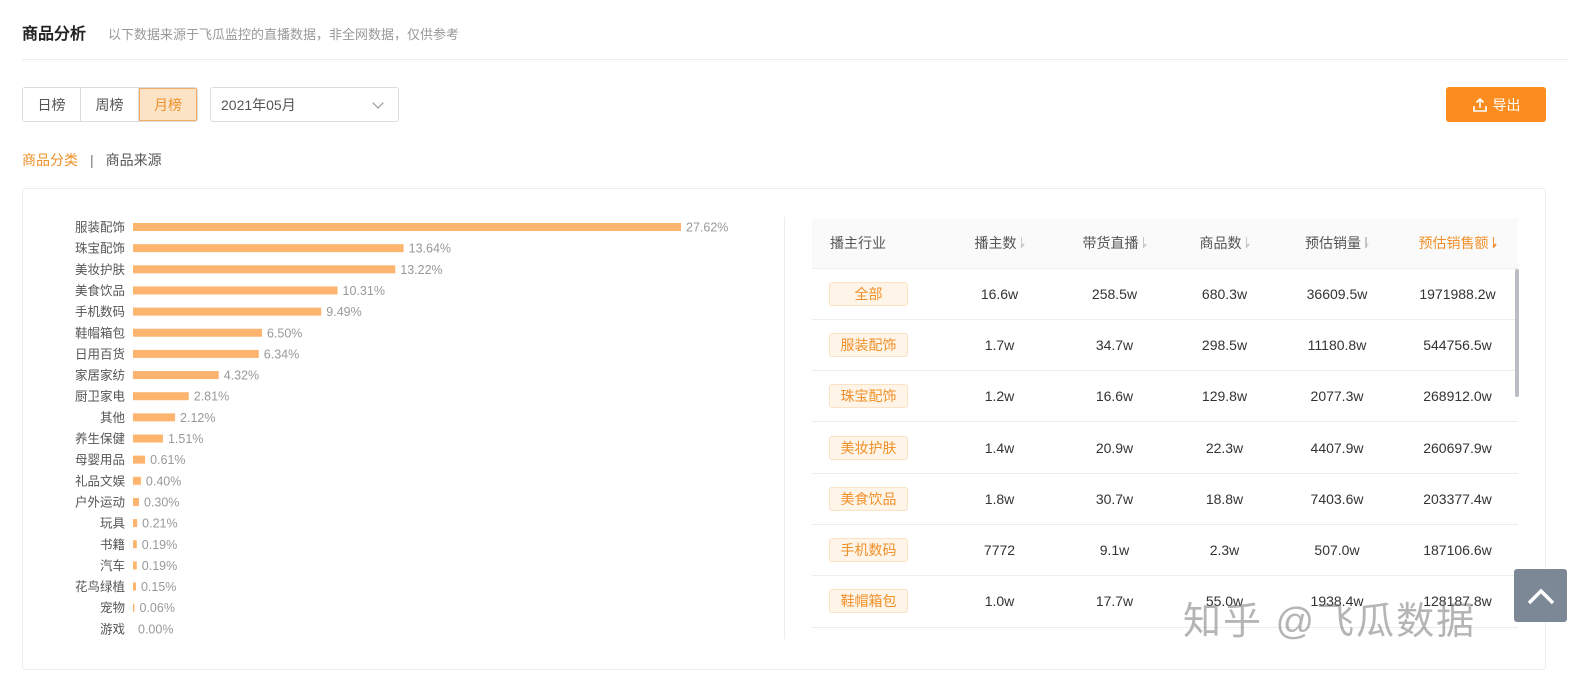 The image size is (1590, 692). What do you see at coordinates (1224, 550) in the screenshot?
I see `cell-products: 2.3w` at bounding box center [1224, 550].